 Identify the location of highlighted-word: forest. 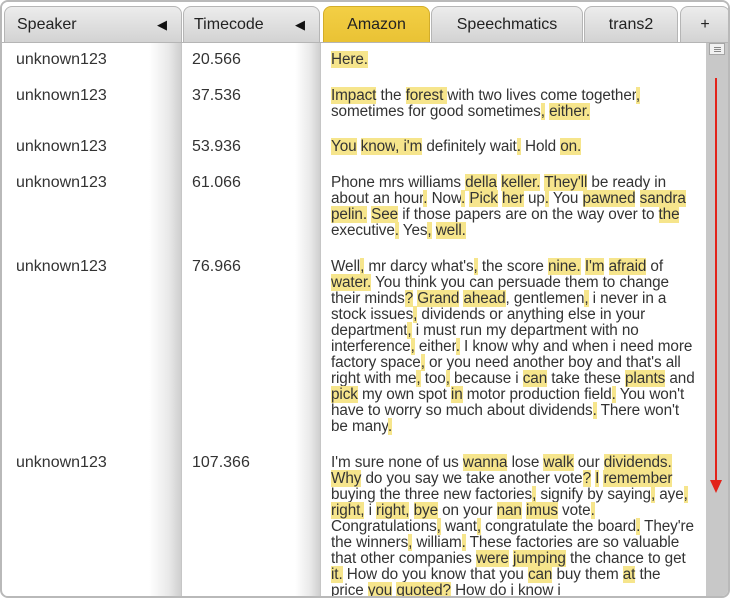
(426, 95).